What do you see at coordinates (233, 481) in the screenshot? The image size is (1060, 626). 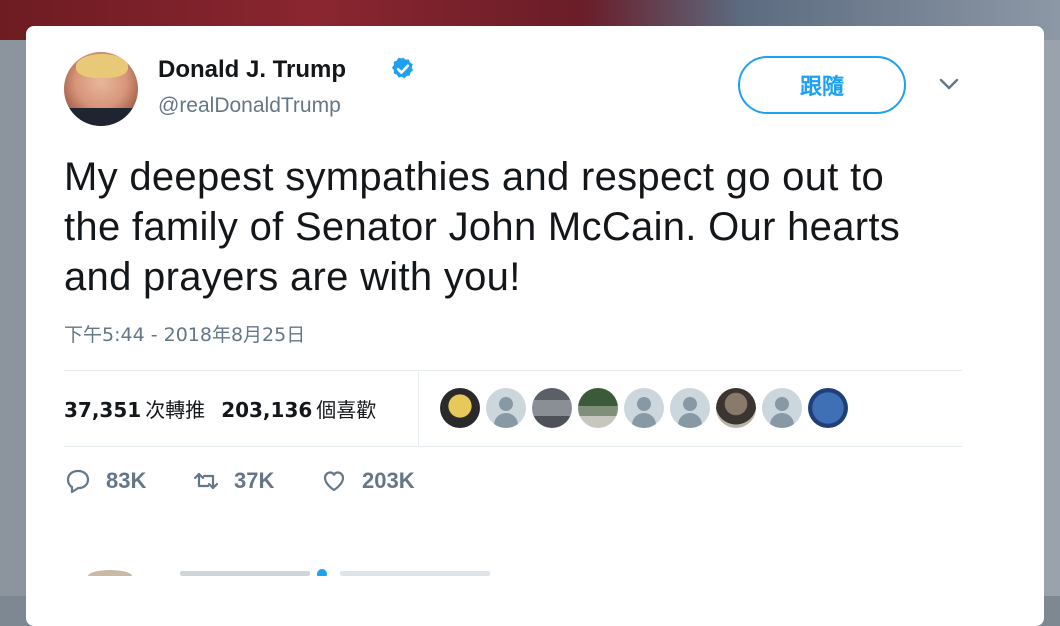 I see `retweet-button: 37K` at bounding box center [233, 481].